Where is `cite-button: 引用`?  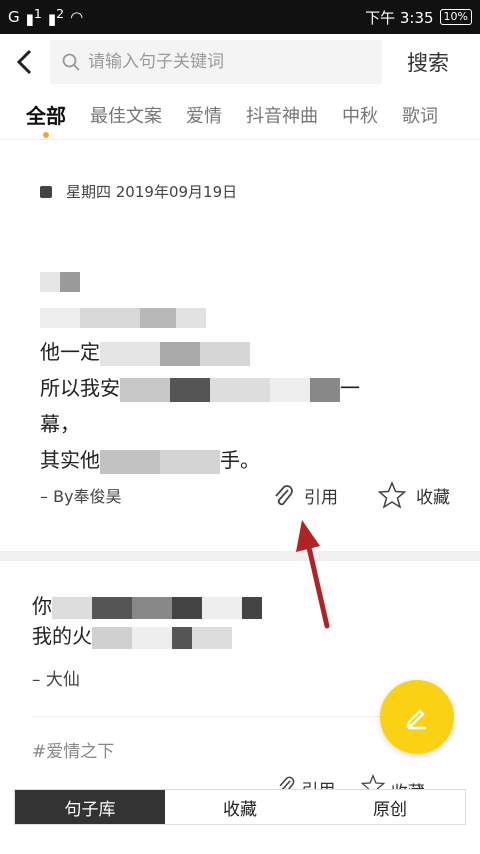
cite-button: 引用 is located at coordinates (305, 495).